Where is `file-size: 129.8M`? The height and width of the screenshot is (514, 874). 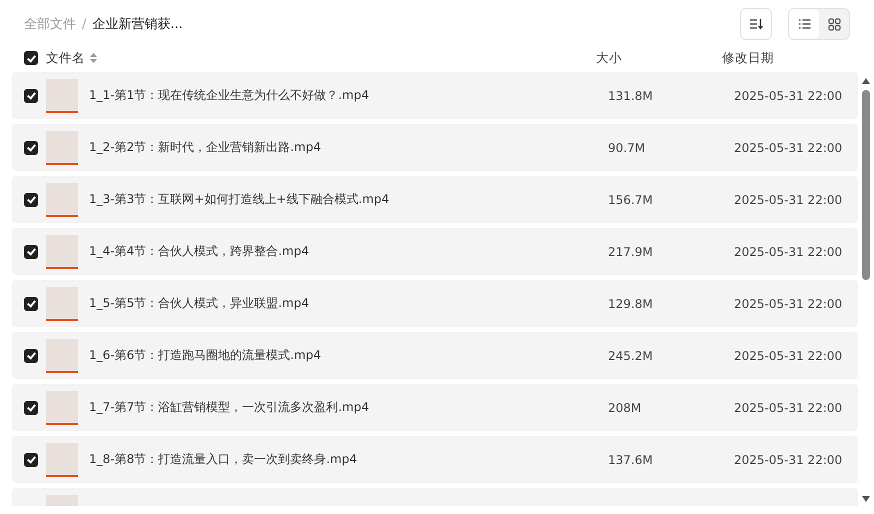 file-size: 129.8M is located at coordinates (630, 303).